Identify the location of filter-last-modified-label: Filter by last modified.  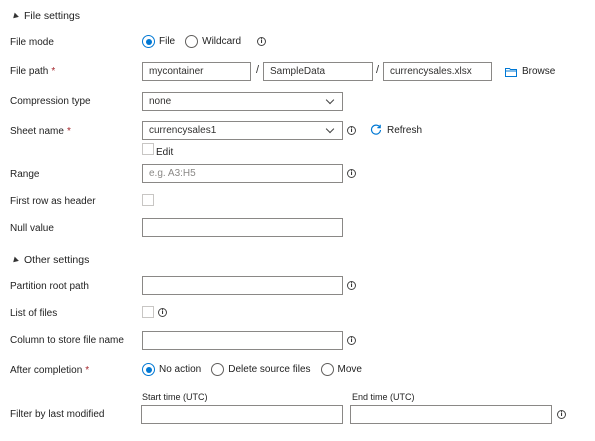
(57, 414).